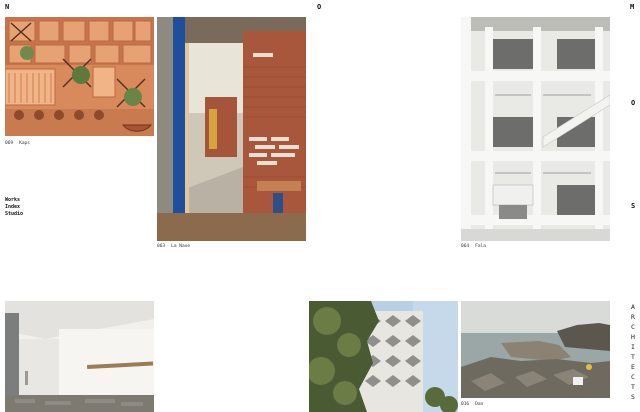  I want to click on logo-letter-o-side: O, so click(633, 103).